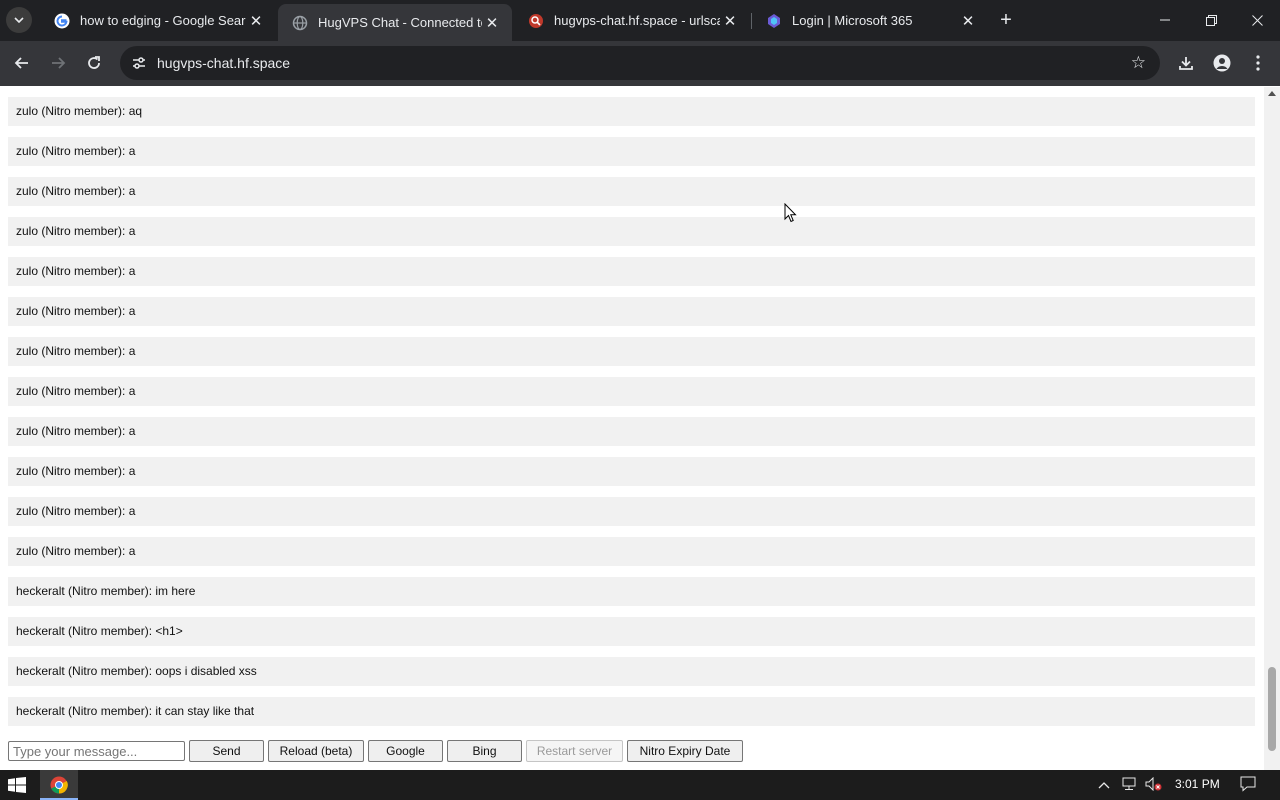 The width and height of the screenshot is (1280, 800). I want to click on restart-server-button: Restart server, so click(574, 751).